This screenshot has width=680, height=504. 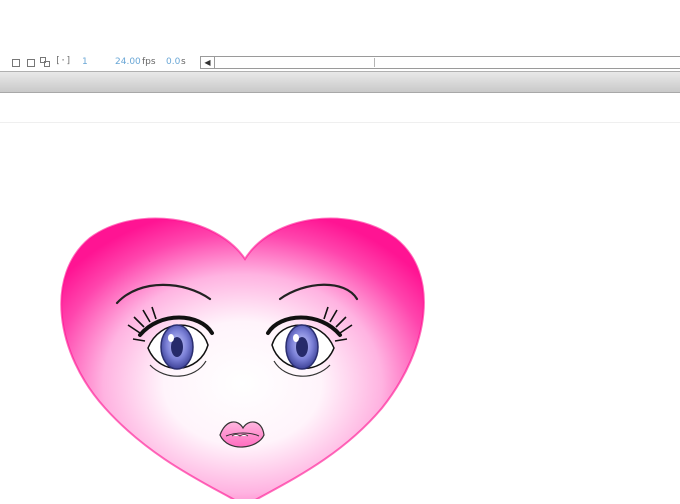 What do you see at coordinates (128, 62) in the screenshot?
I see `frame-rate-value: 24.00` at bounding box center [128, 62].